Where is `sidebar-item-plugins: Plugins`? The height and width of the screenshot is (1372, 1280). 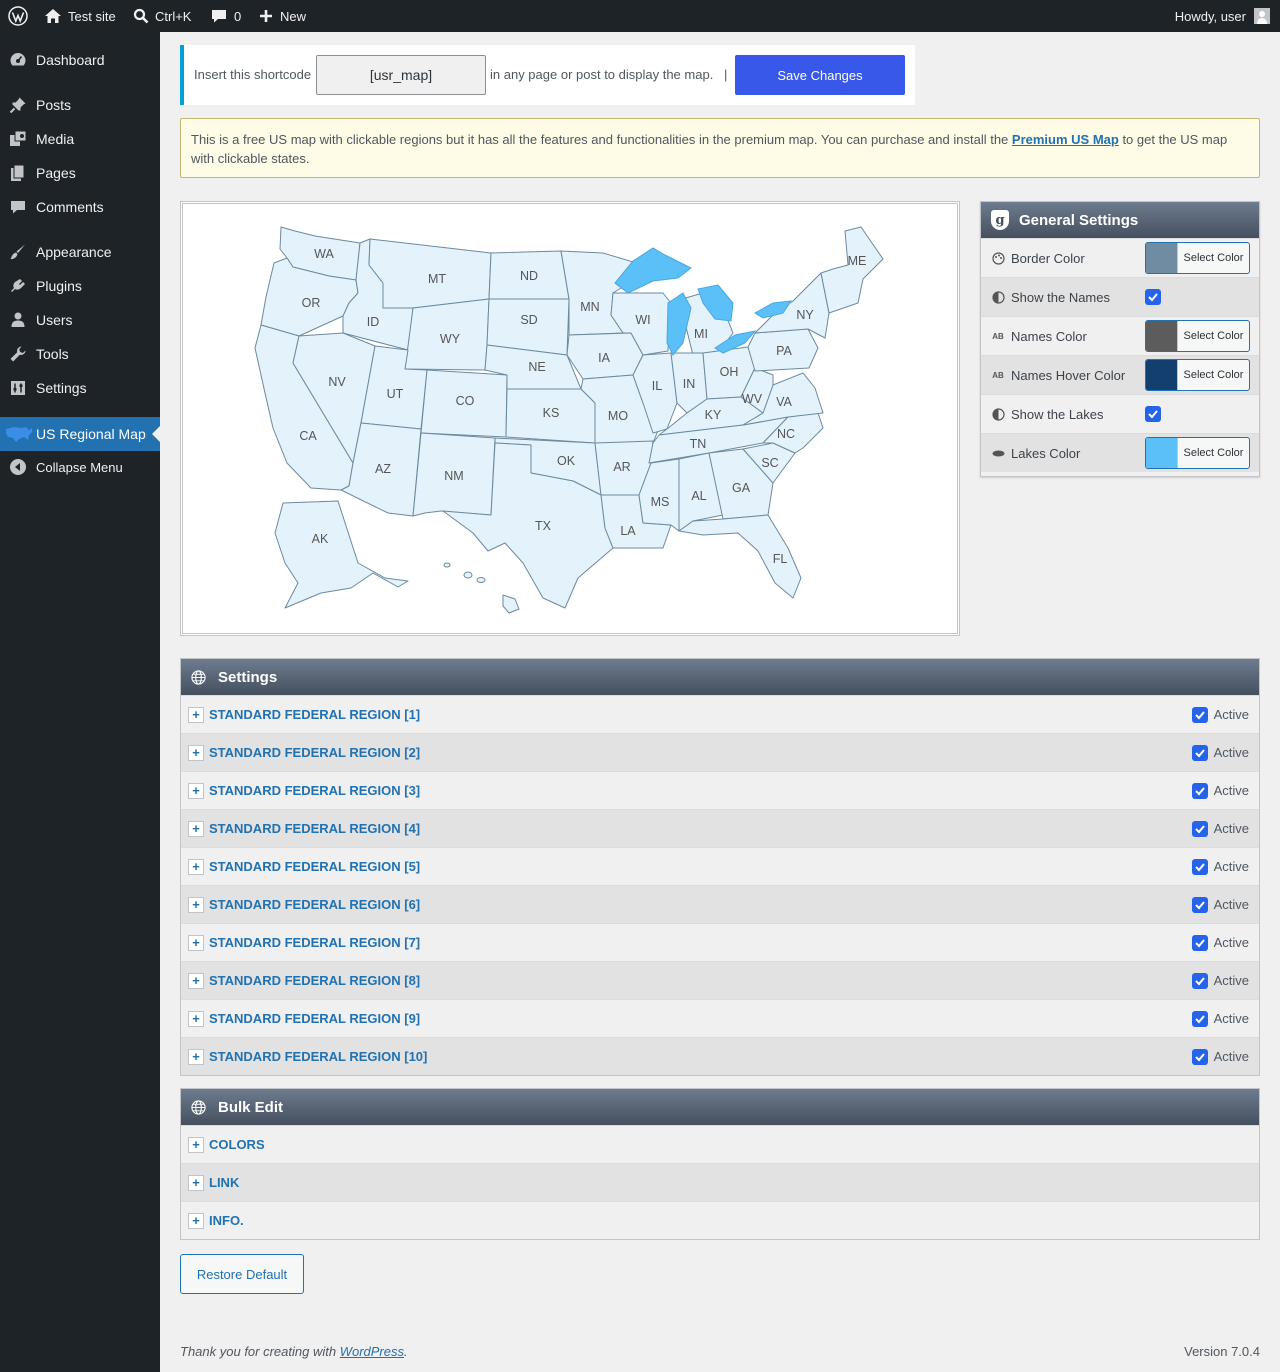 sidebar-item-plugins: Plugins is located at coordinates (80, 286).